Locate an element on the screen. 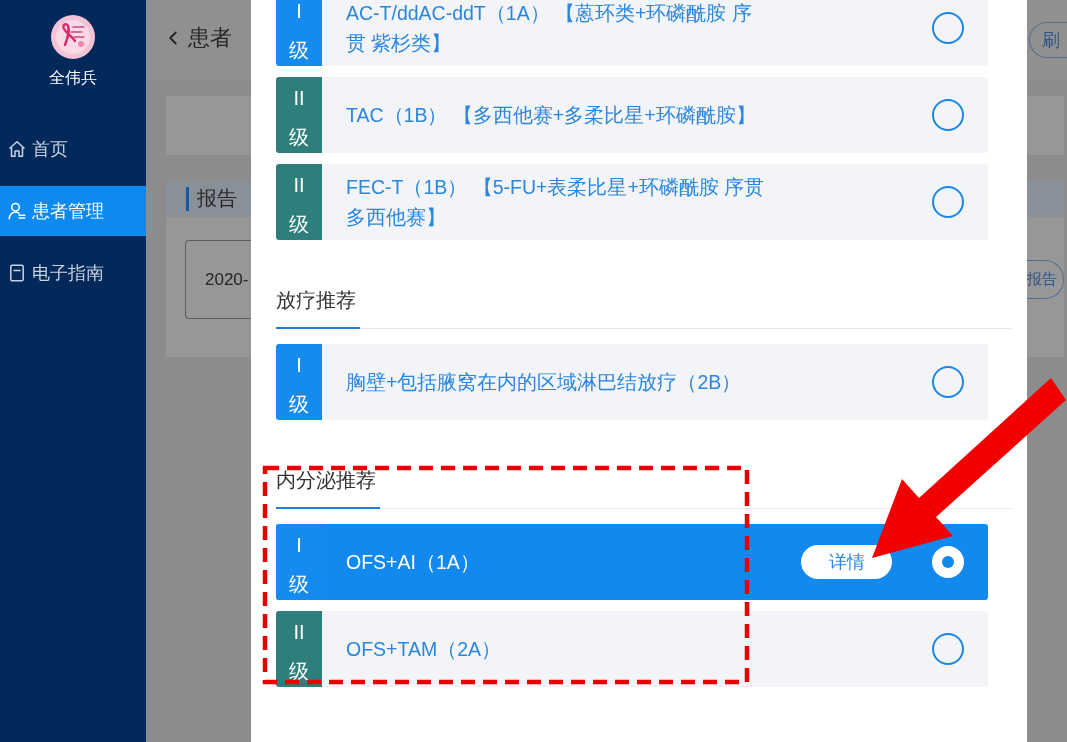 The image size is (1067, 742). option-row: II 级 FEC-T（1B） 【5-FU+表柔比星+环磷酰胺 序贯多西他赛】 is located at coordinates (632, 202).